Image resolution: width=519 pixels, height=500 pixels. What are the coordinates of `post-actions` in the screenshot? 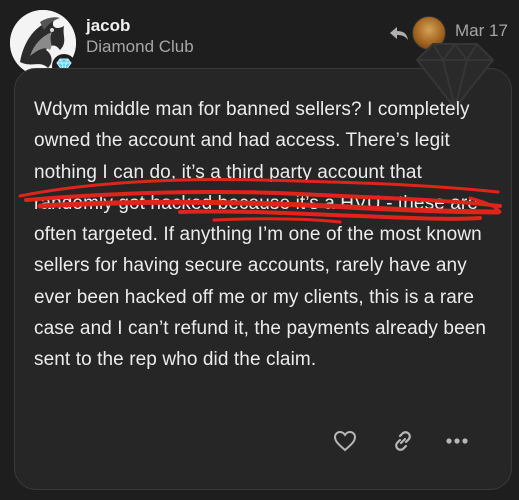 It's located at (405, 441).